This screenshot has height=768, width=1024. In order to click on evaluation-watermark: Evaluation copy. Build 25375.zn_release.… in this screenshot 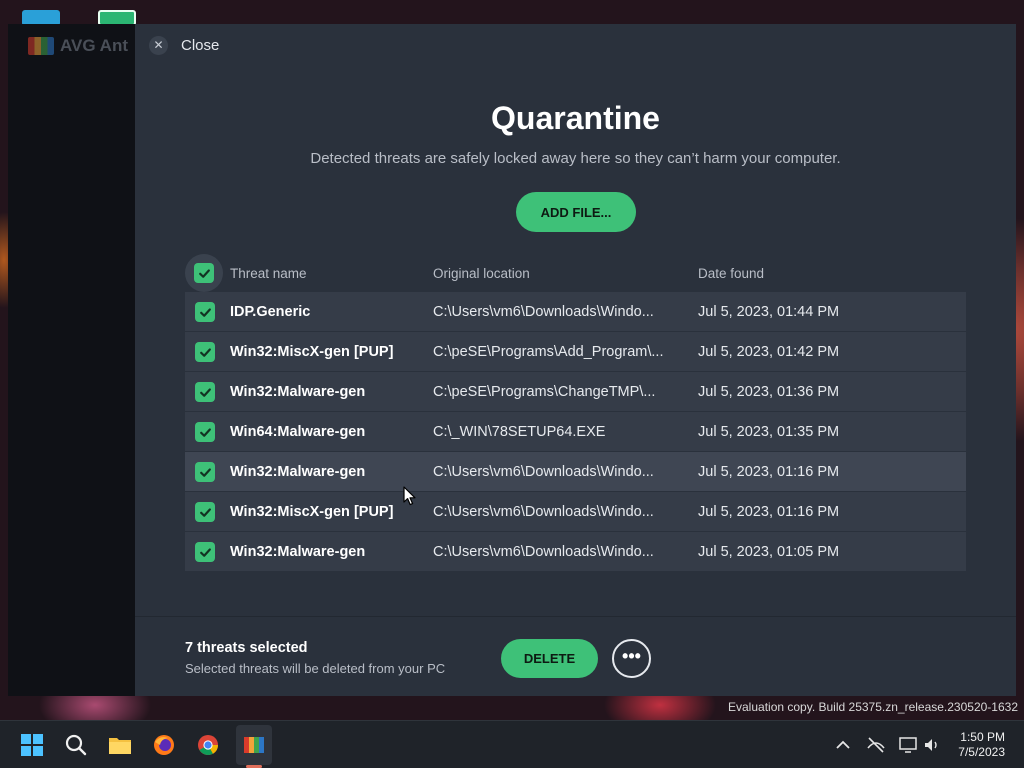, I will do `click(873, 707)`.